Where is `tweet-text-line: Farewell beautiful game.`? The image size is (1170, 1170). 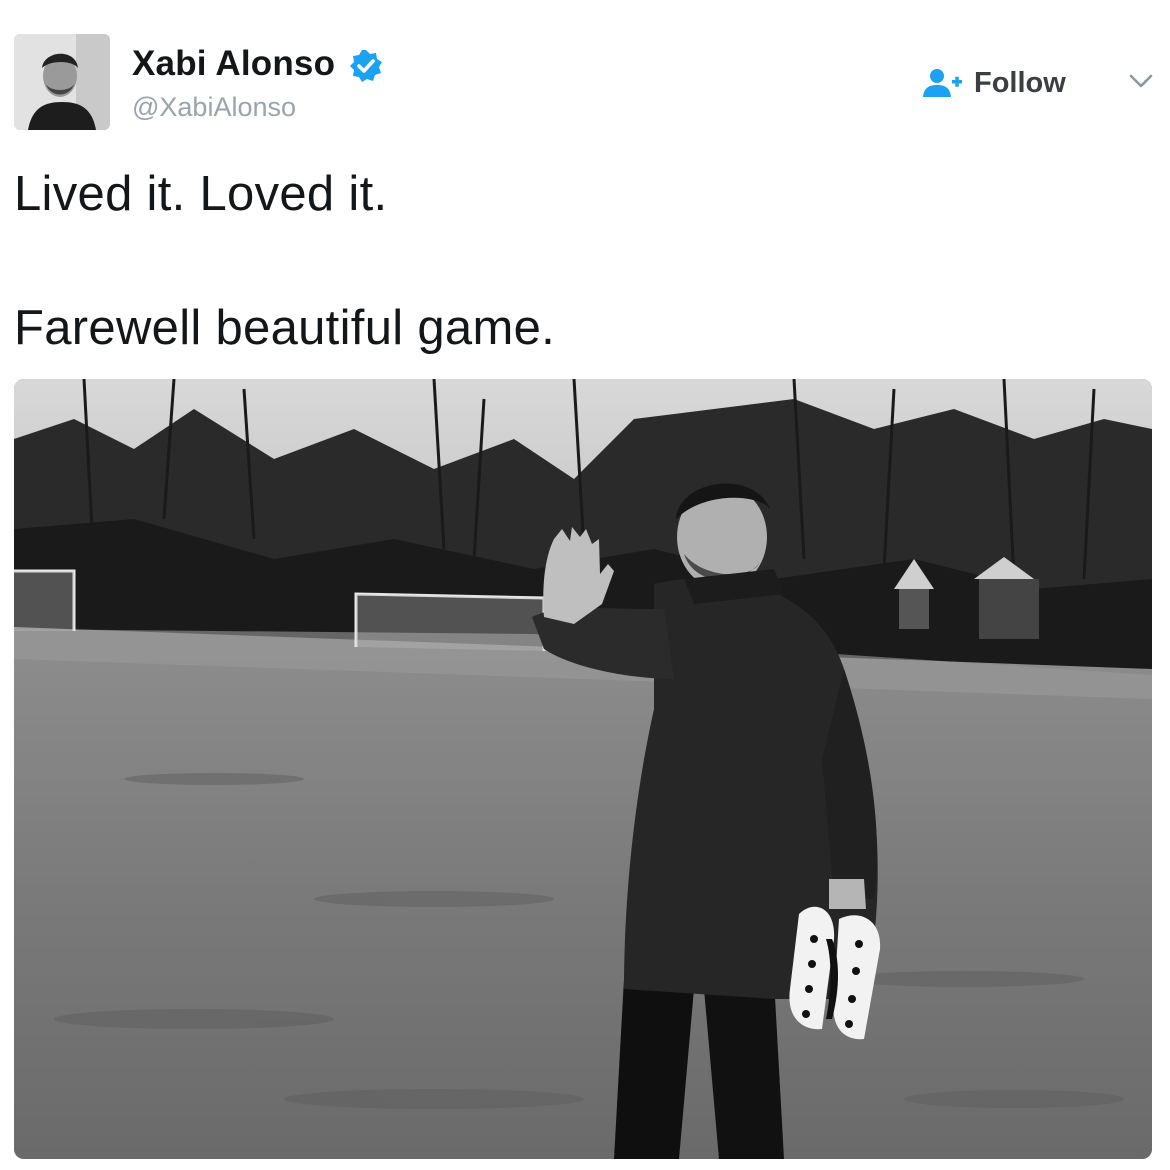
tweet-text-line: Farewell beautiful game. is located at coordinates (285, 328).